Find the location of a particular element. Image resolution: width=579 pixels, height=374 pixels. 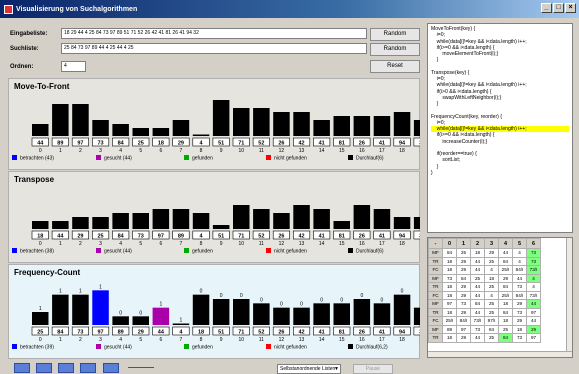

index-label: 11 is located at coordinates (261, 340).